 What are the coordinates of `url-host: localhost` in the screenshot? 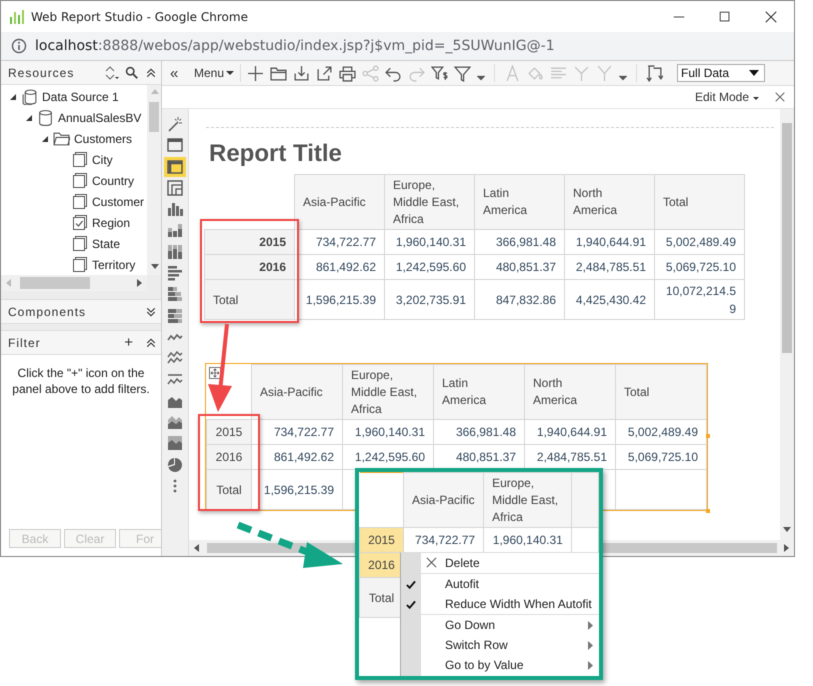 It's located at (66, 46).